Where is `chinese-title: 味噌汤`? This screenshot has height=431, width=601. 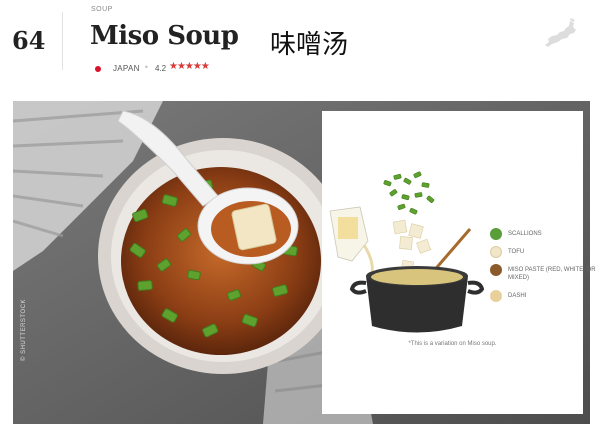
chinese-title: 味噌汤 is located at coordinates (309, 45).